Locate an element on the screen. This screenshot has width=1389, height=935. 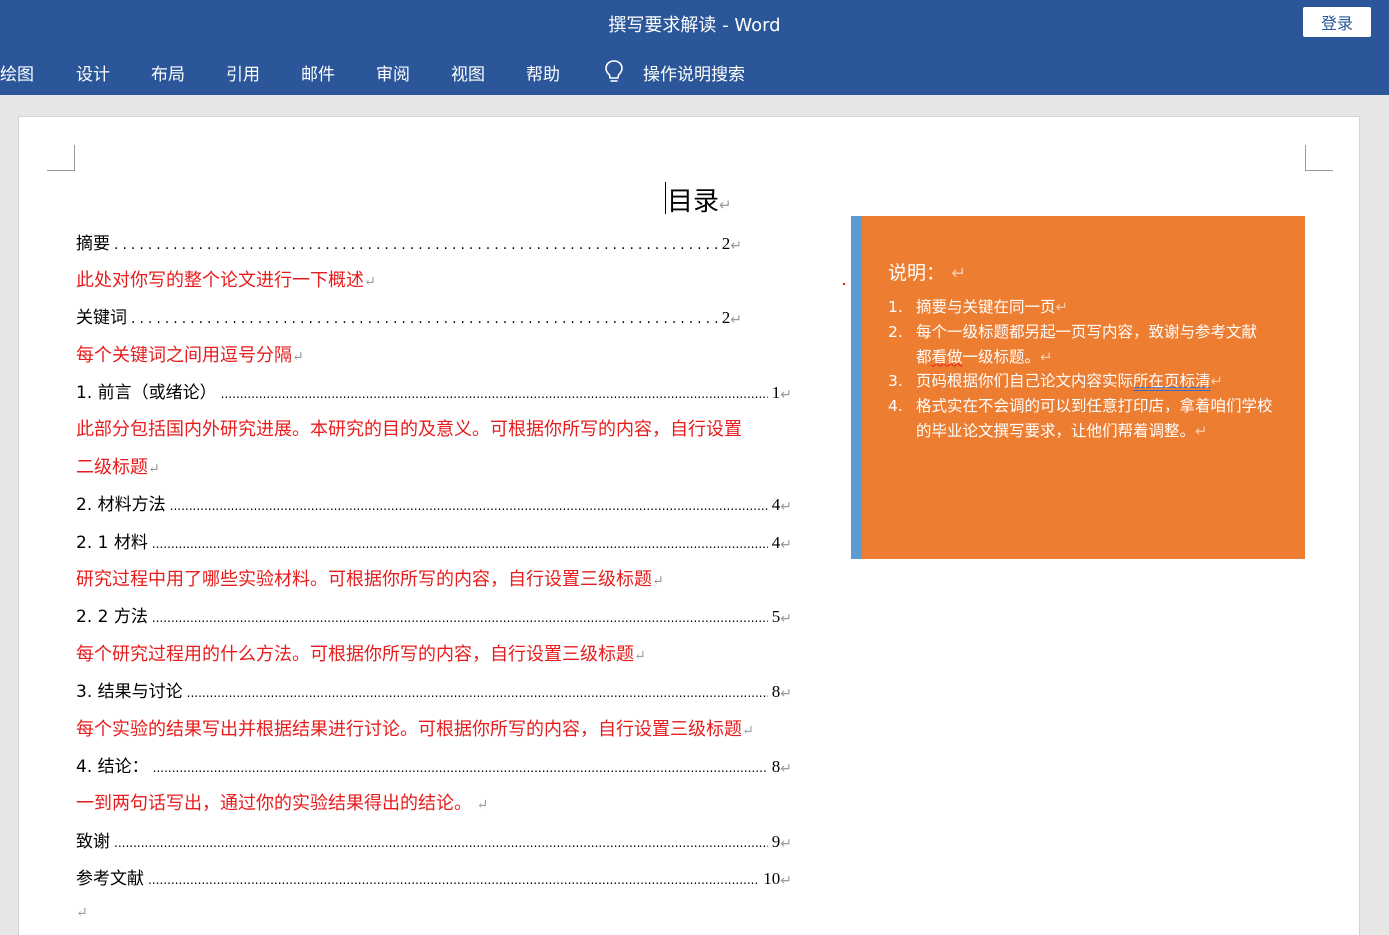
toc-heading: 目录↵ is located at coordinates (699, 199).